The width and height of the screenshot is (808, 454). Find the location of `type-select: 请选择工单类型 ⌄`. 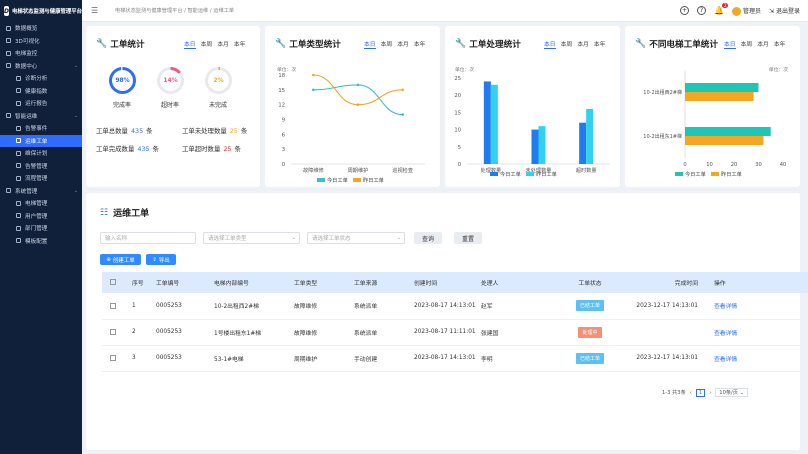

type-select: 请选择工单类型 ⌄ is located at coordinates (251, 238).